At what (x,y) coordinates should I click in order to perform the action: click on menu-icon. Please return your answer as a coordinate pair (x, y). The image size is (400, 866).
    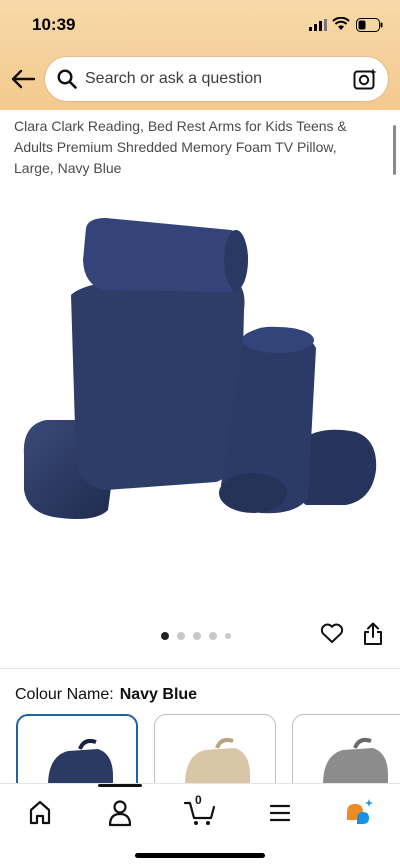
    Looking at the image, I should click on (280, 812).